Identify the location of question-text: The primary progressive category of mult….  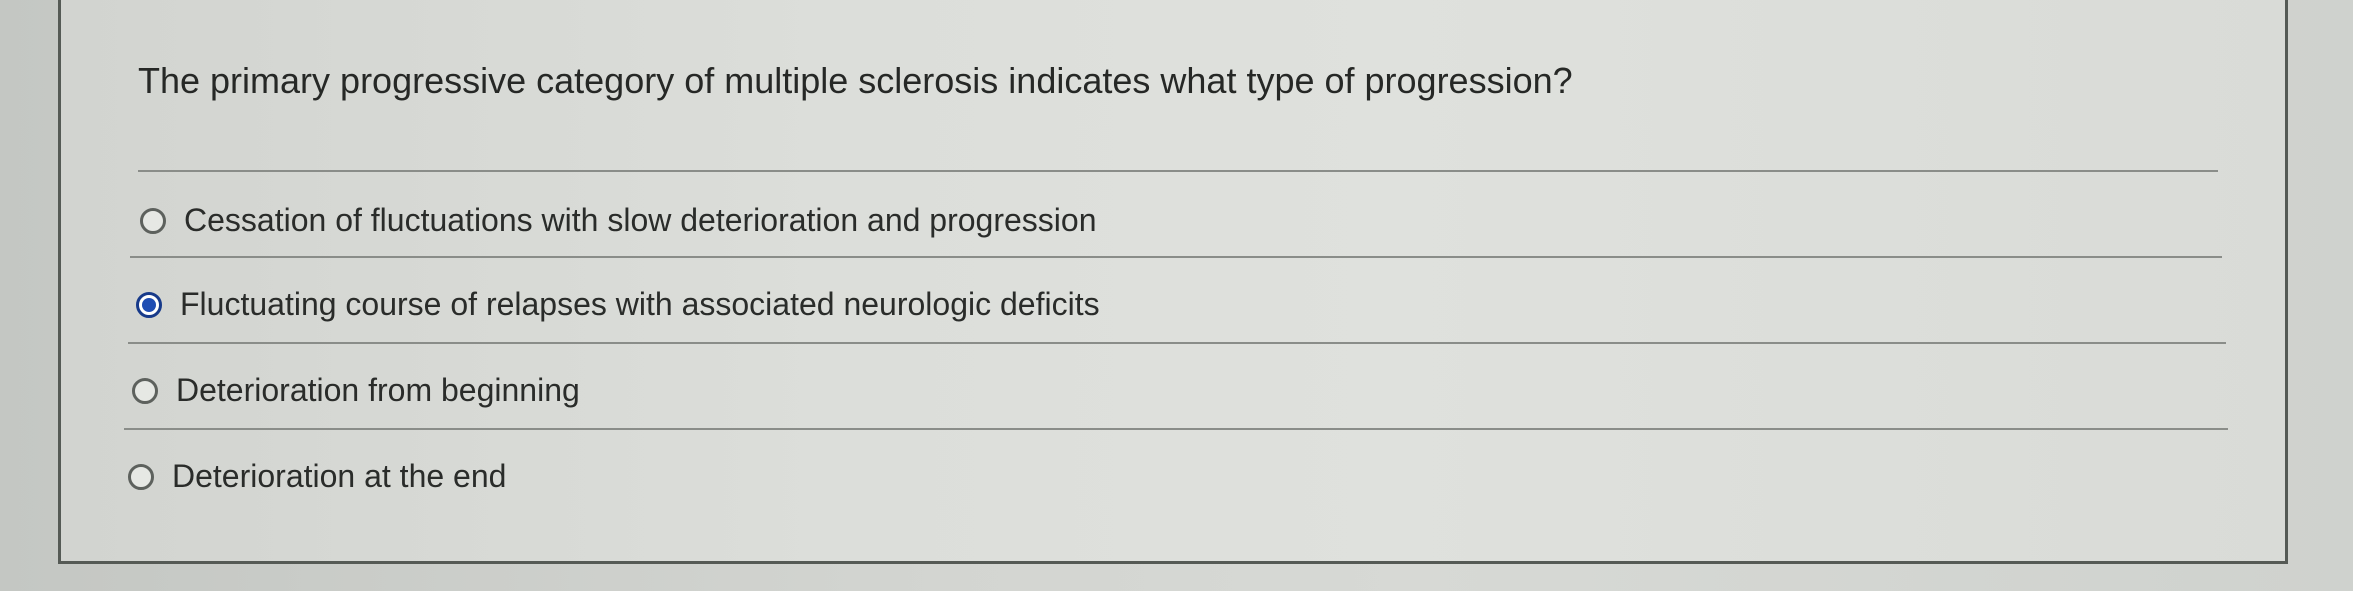
(855, 80).